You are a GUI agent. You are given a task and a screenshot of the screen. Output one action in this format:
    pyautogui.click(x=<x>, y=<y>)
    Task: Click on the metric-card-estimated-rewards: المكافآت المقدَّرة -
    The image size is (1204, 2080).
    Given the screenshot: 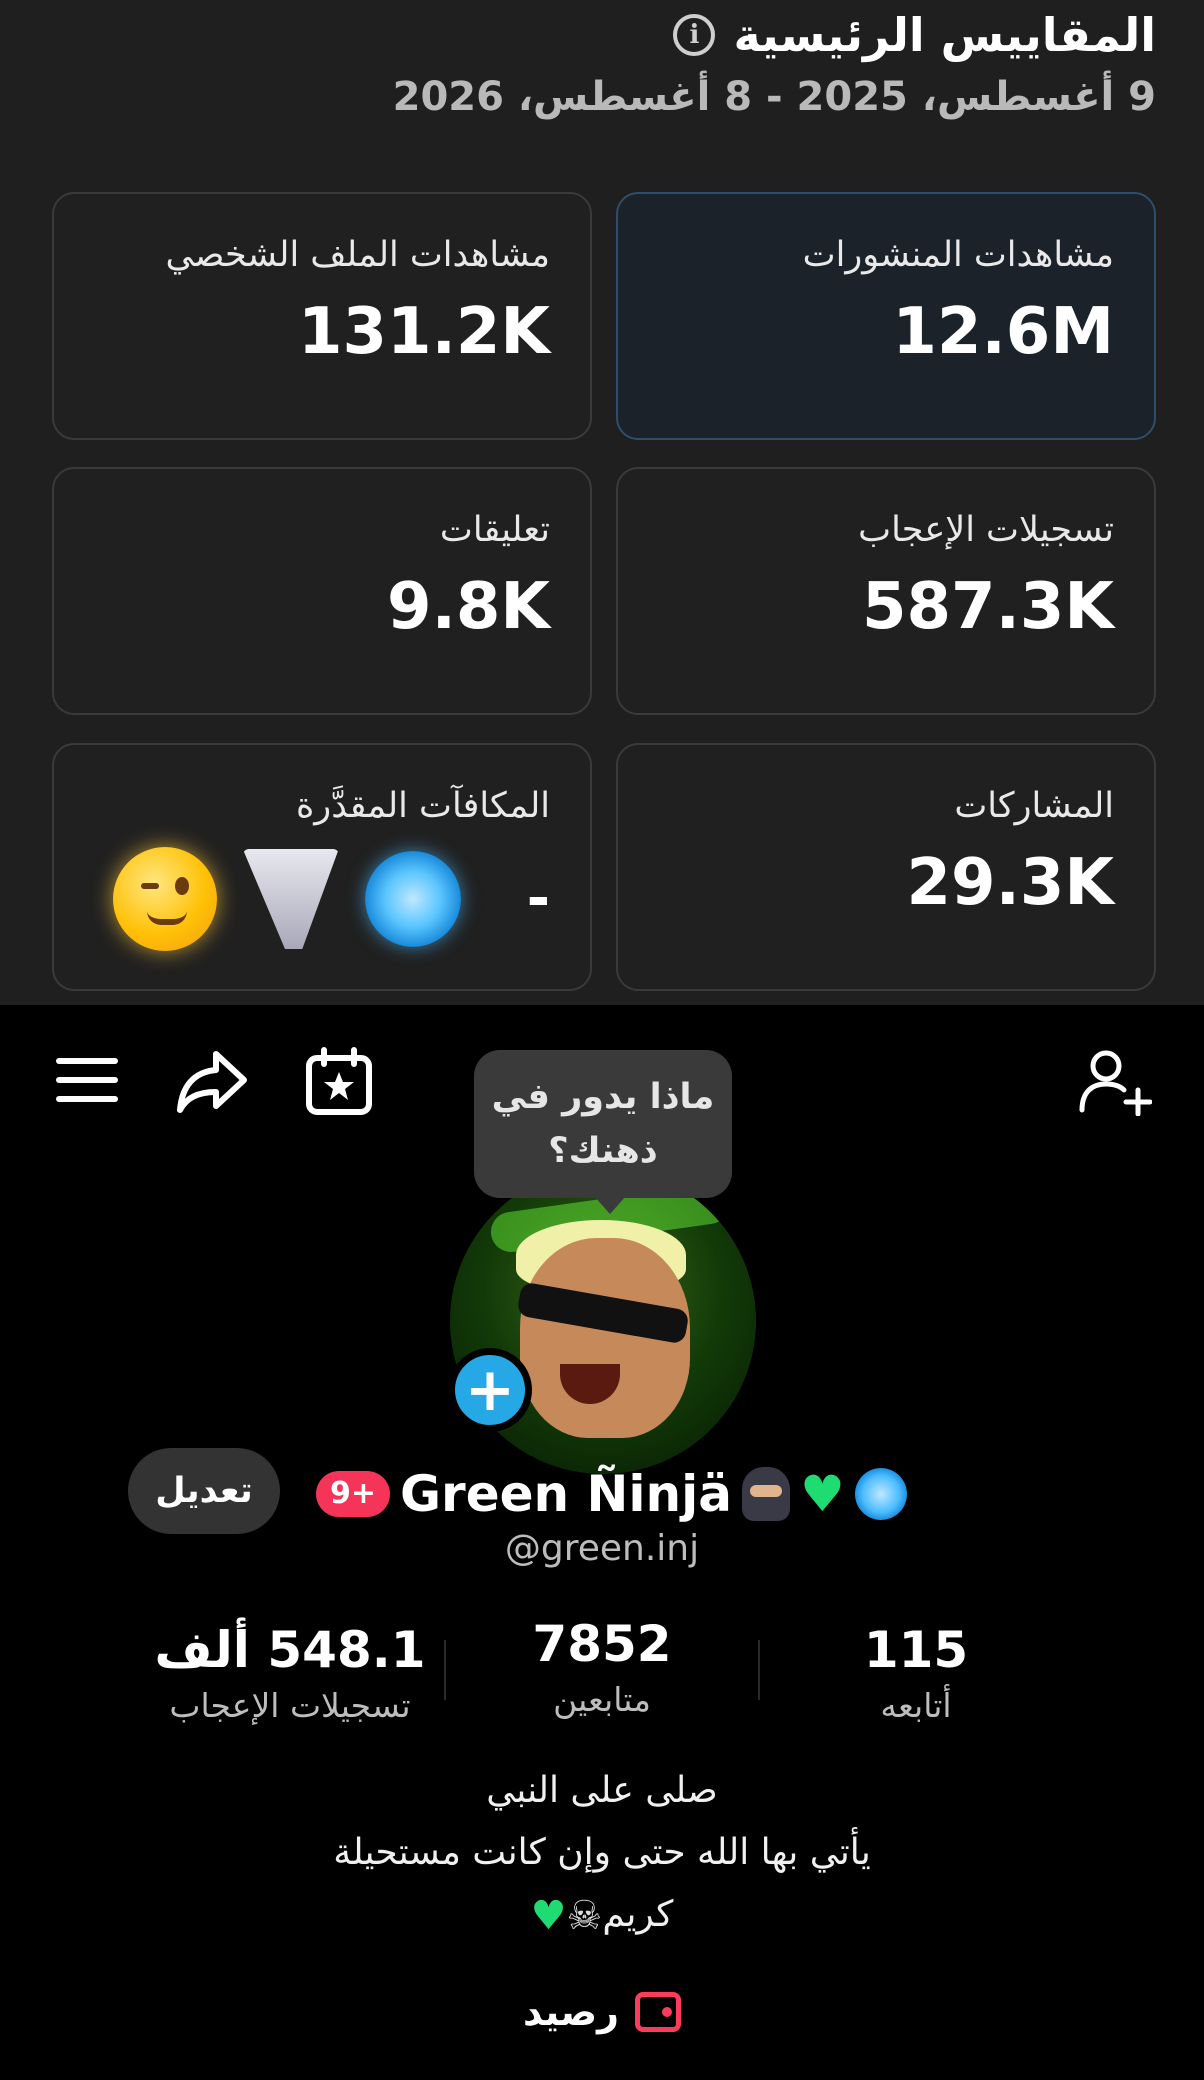 What is the action you would take?
    pyautogui.click(x=322, y=867)
    